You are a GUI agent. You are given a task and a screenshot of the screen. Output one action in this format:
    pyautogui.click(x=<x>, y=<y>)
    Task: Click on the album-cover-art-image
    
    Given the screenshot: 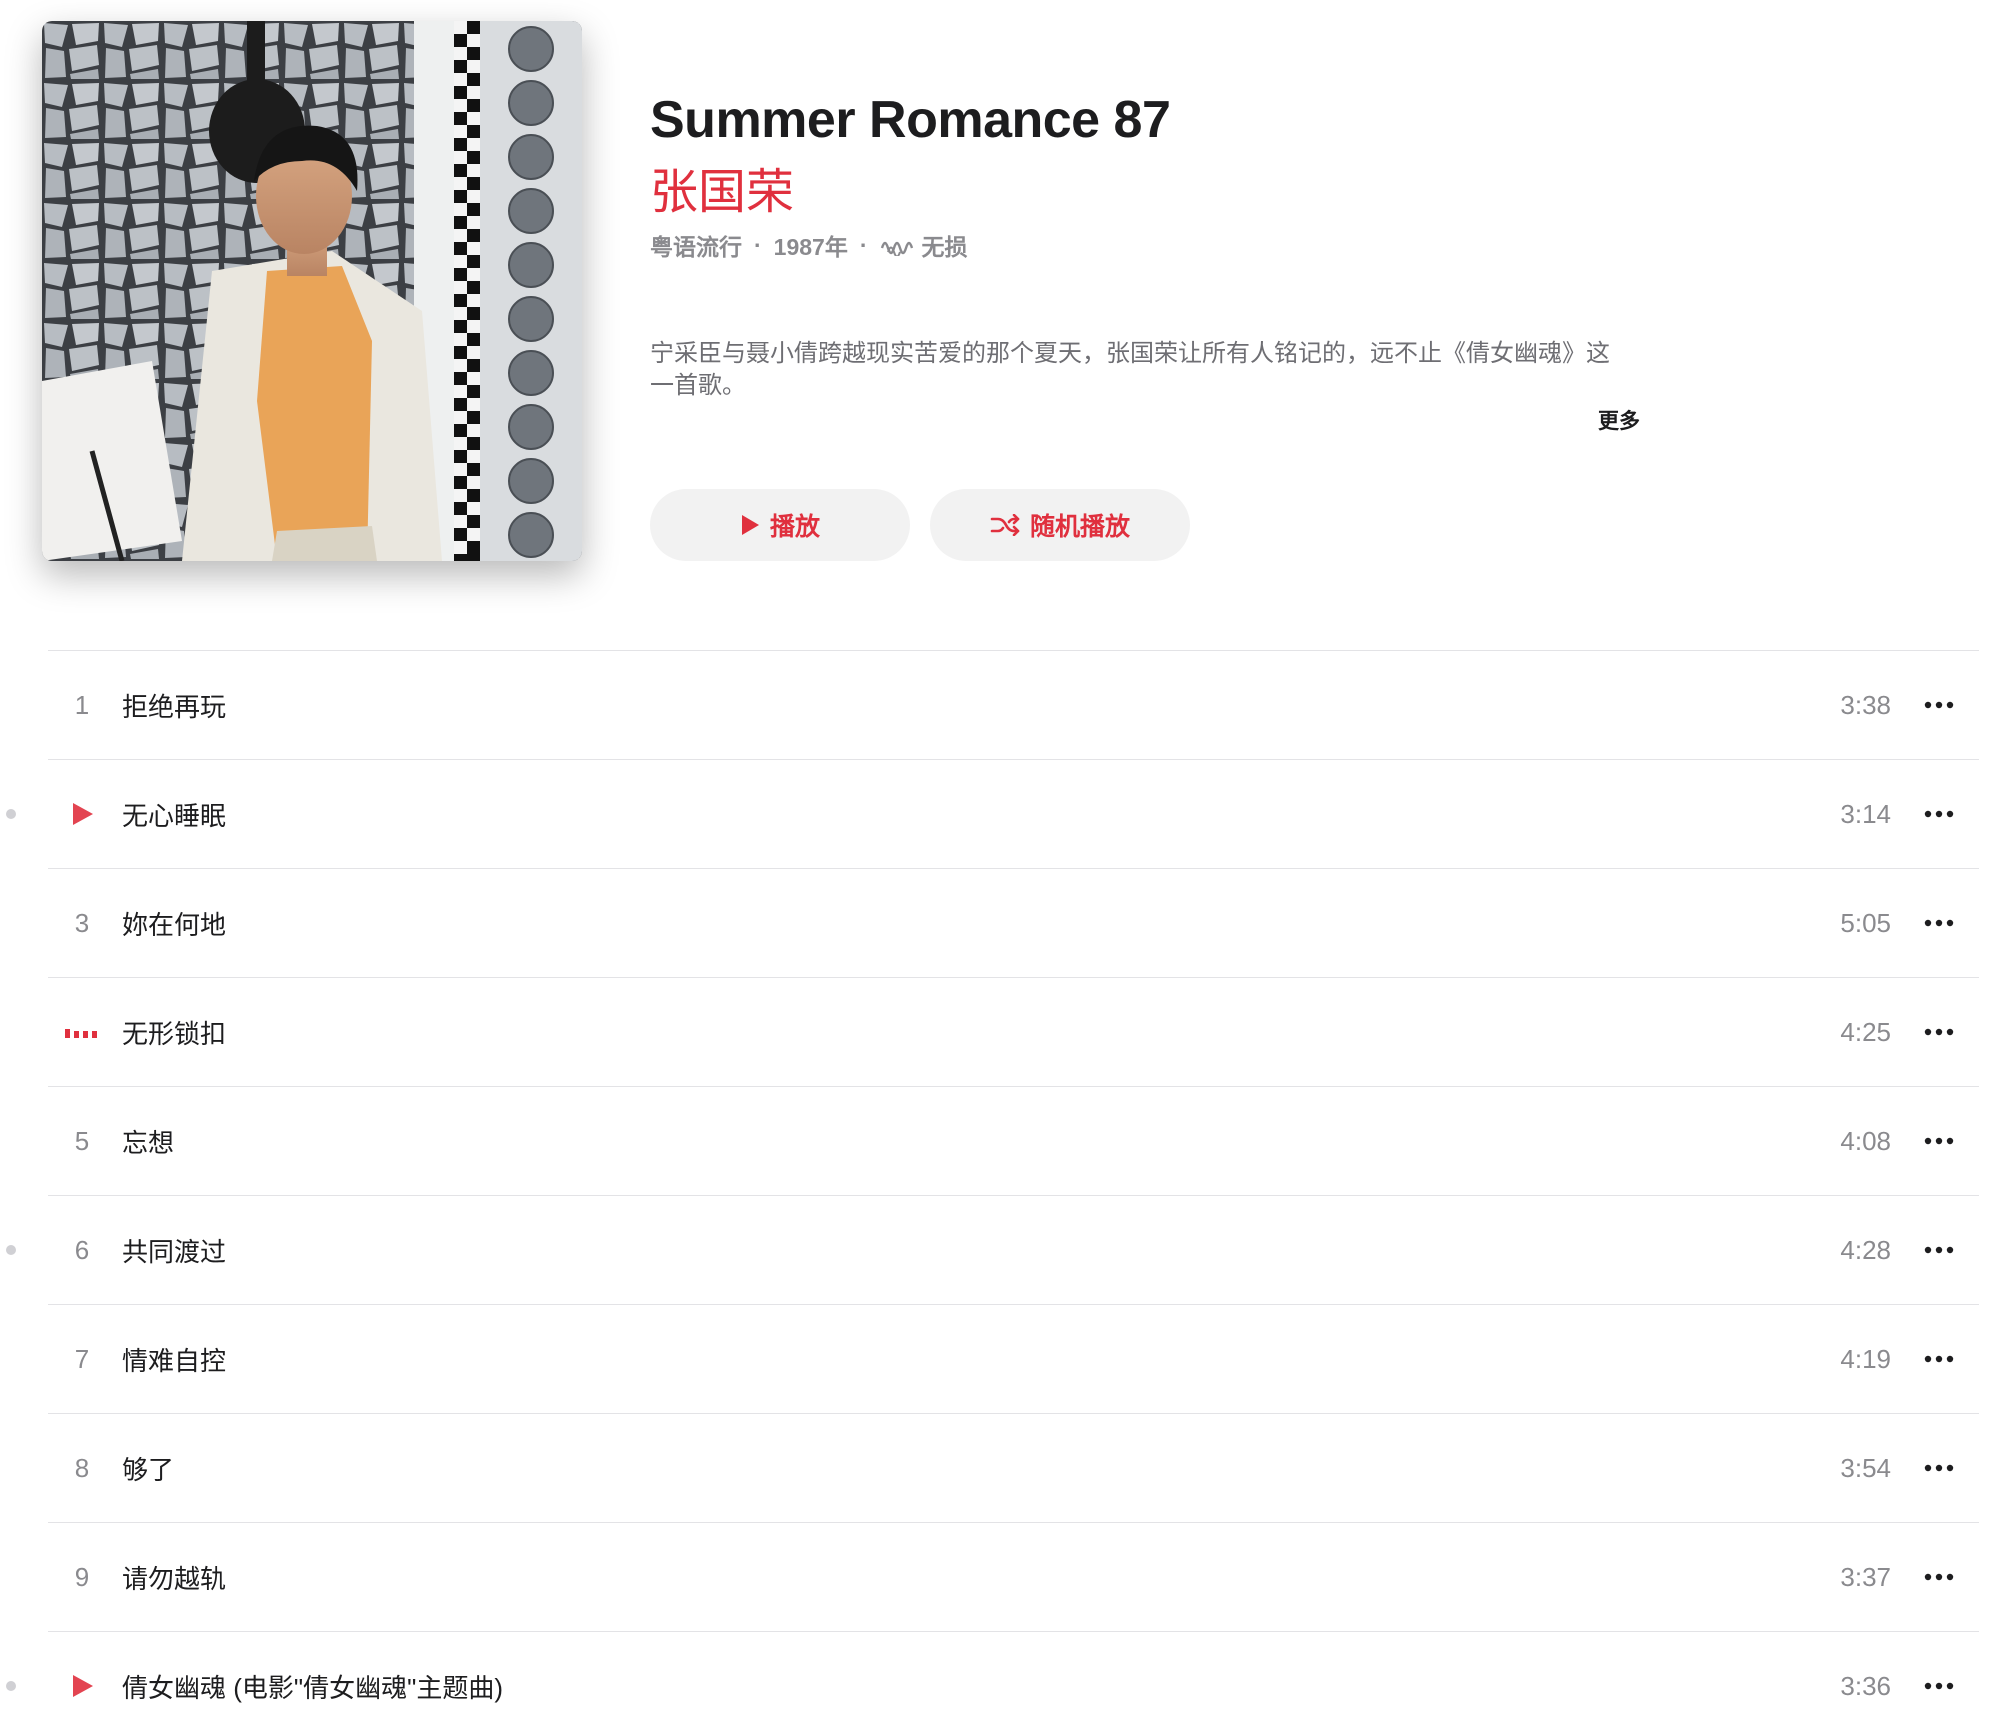 What is the action you would take?
    pyautogui.click(x=312, y=291)
    